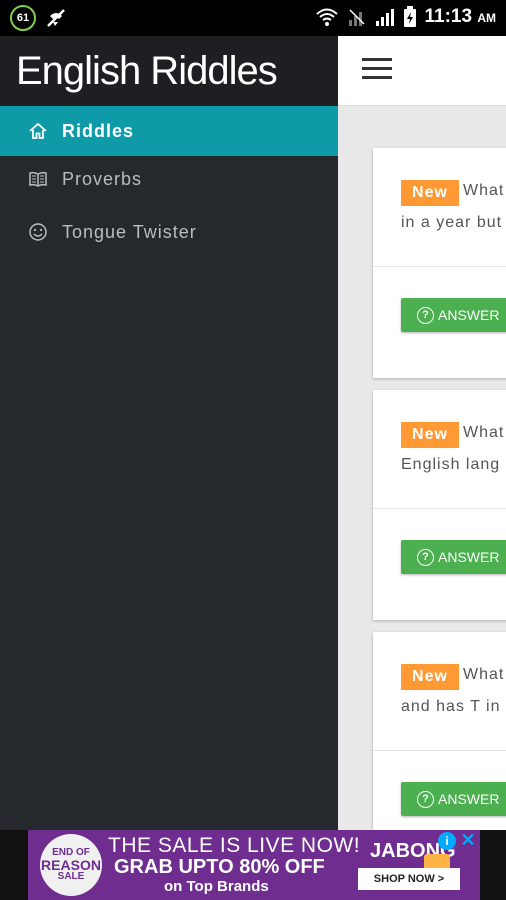 The width and height of the screenshot is (506, 900). I want to click on smile-icon, so click(38, 232).